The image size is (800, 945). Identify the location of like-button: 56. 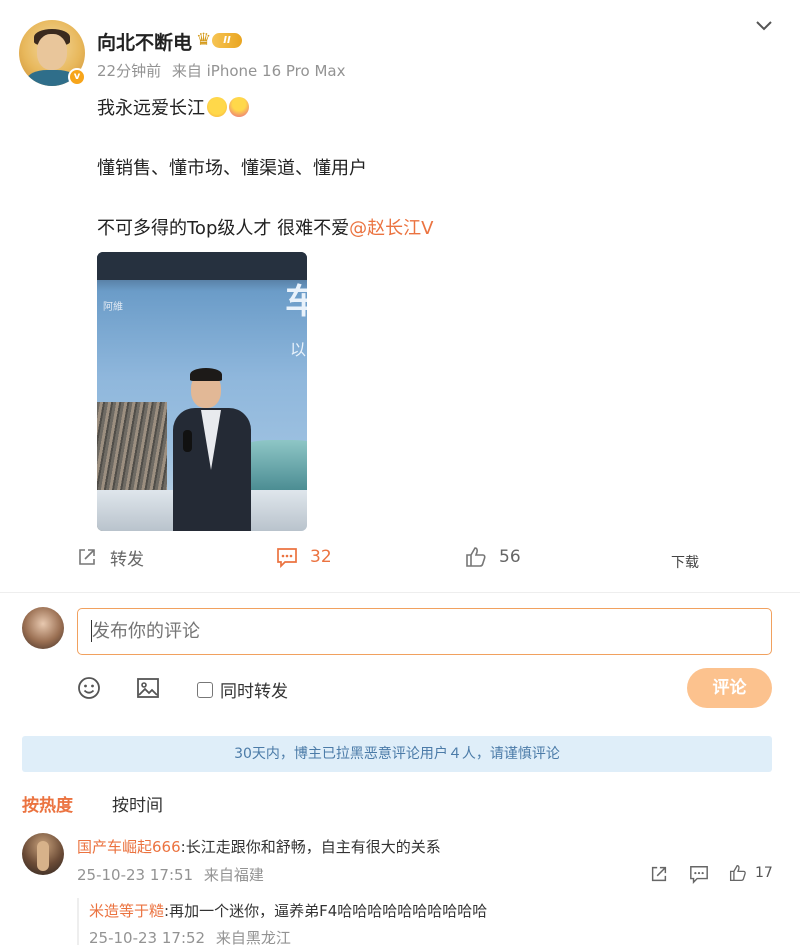
(493, 557).